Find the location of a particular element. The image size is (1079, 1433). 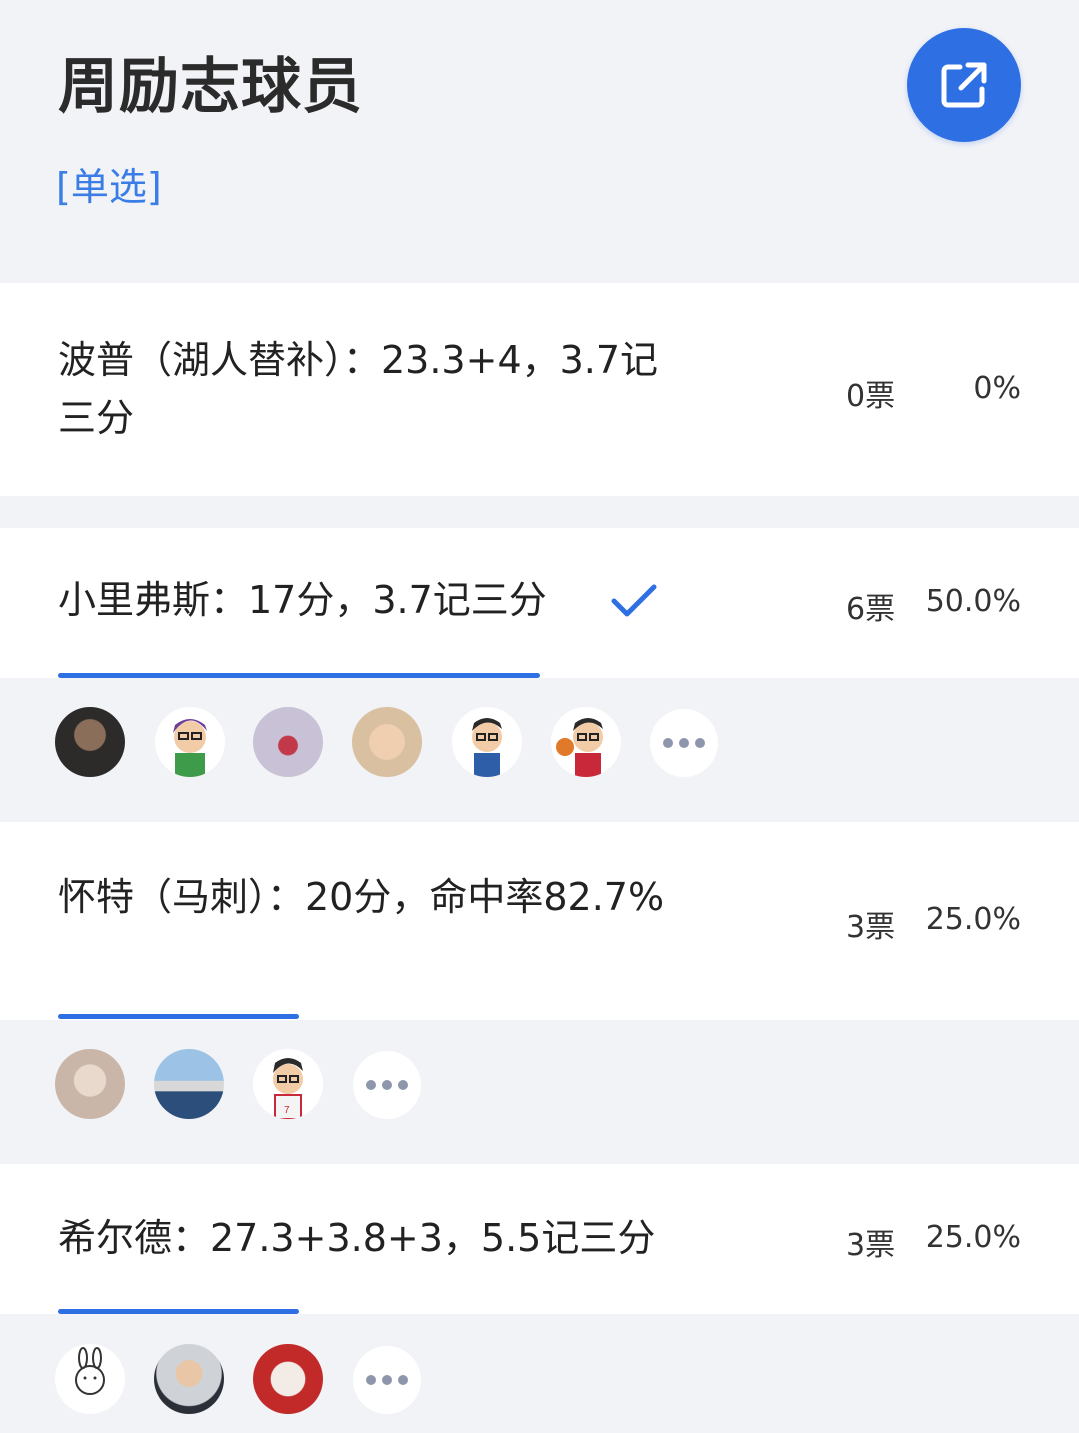

voter-avatar: 7 is located at coordinates (288, 1084).